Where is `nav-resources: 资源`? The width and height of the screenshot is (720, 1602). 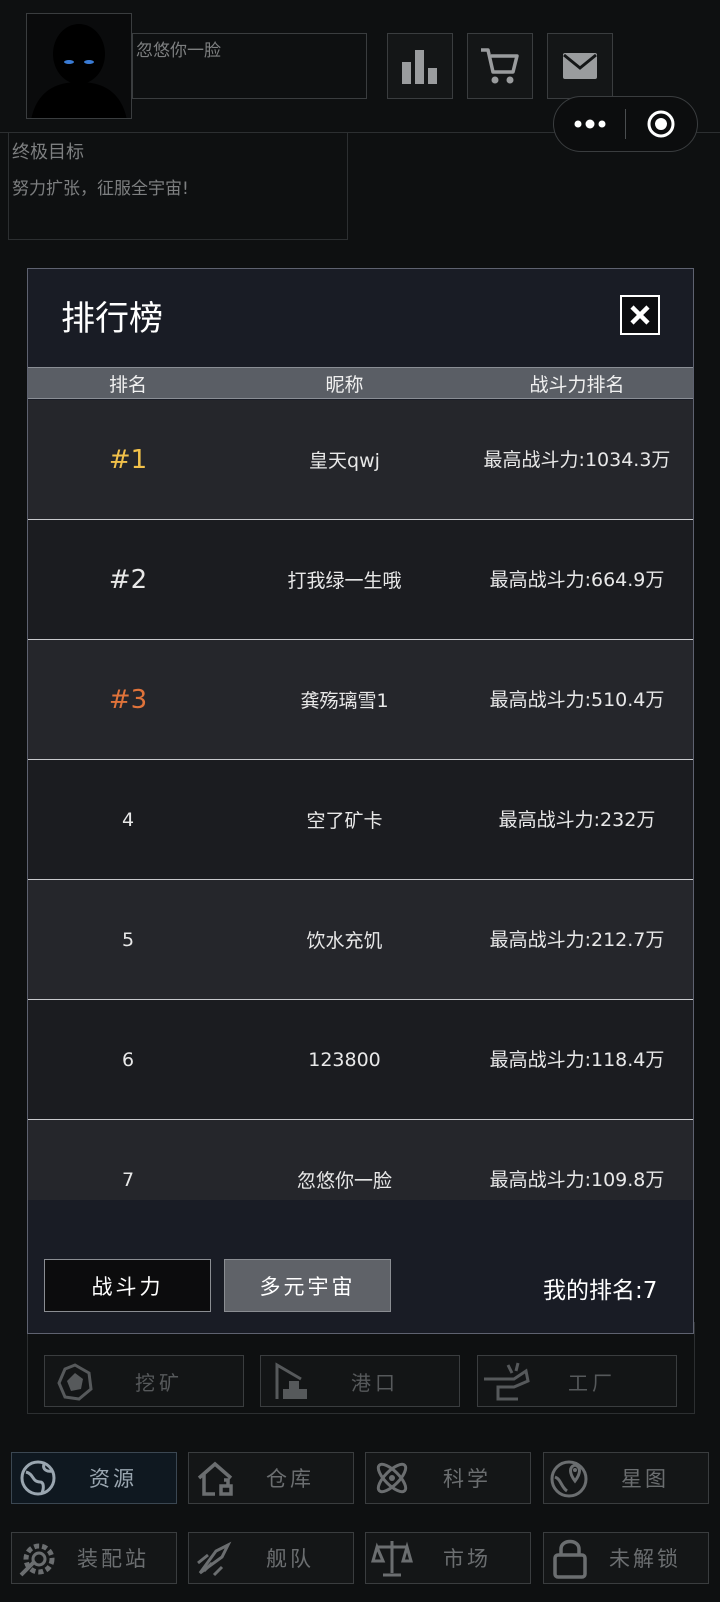
nav-resources: 资源 is located at coordinates (94, 1478).